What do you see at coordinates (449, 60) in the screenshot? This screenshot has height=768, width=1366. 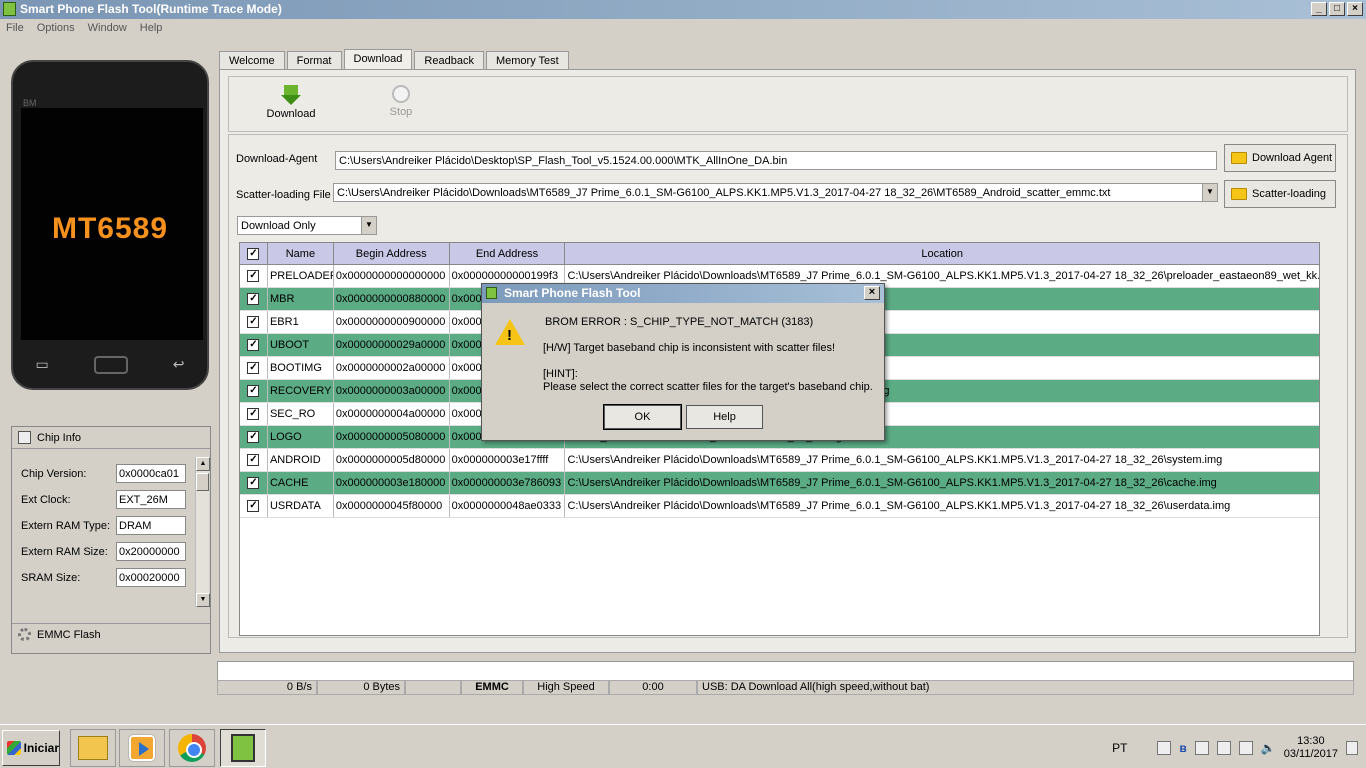 I see `tab-readback: Readback` at bounding box center [449, 60].